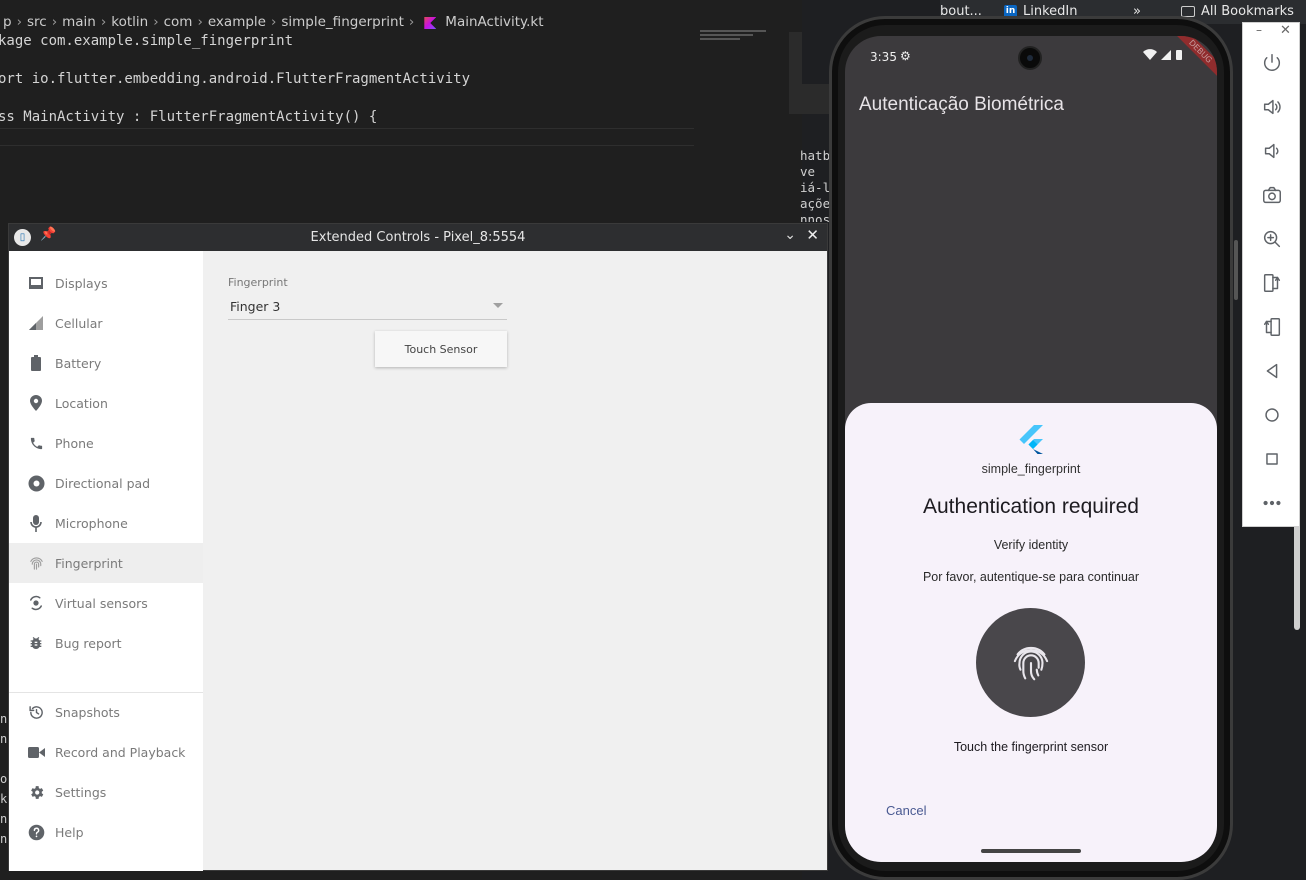 The height and width of the screenshot is (880, 1306). Describe the element at coordinates (816, 99) in the screenshot. I see `background-panel` at that location.